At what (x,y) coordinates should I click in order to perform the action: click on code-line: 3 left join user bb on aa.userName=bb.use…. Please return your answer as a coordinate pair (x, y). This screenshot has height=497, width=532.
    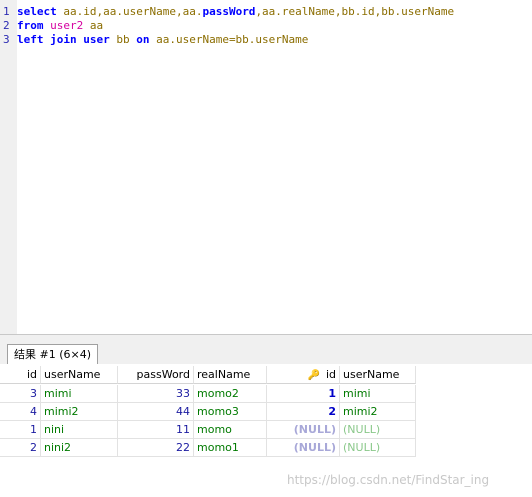
    Looking at the image, I should click on (154, 40).